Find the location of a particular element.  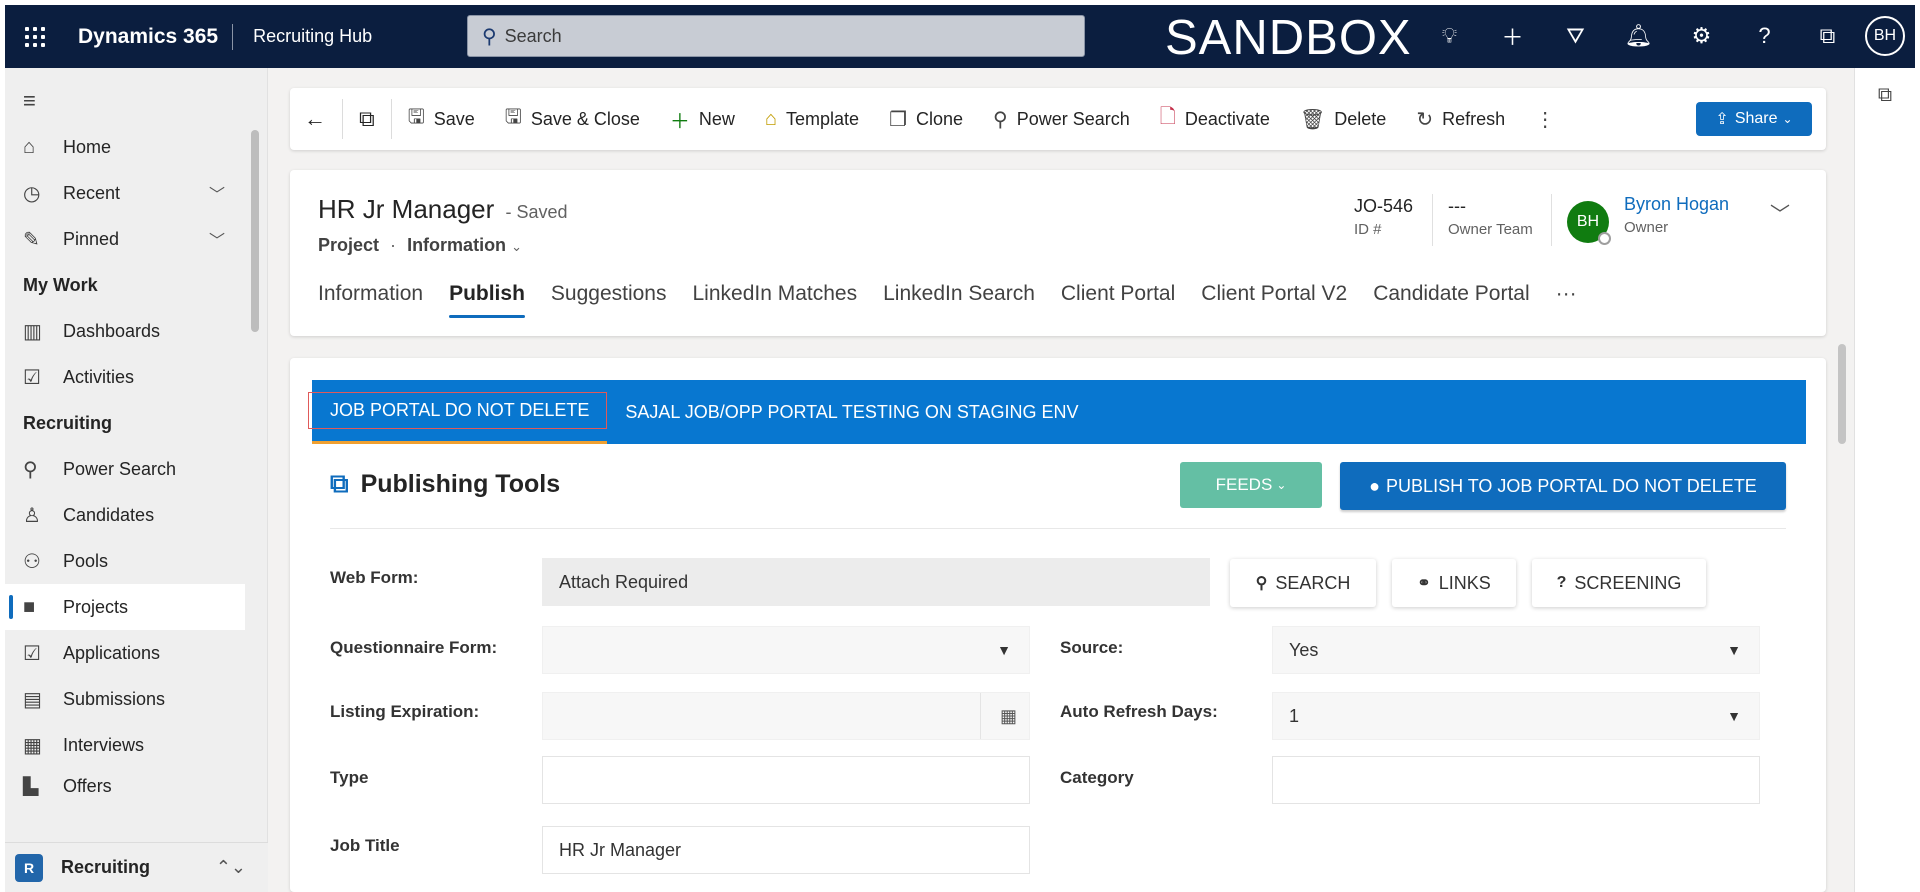

tab-linkedin-search: LinkedIn Search is located at coordinates (959, 300).